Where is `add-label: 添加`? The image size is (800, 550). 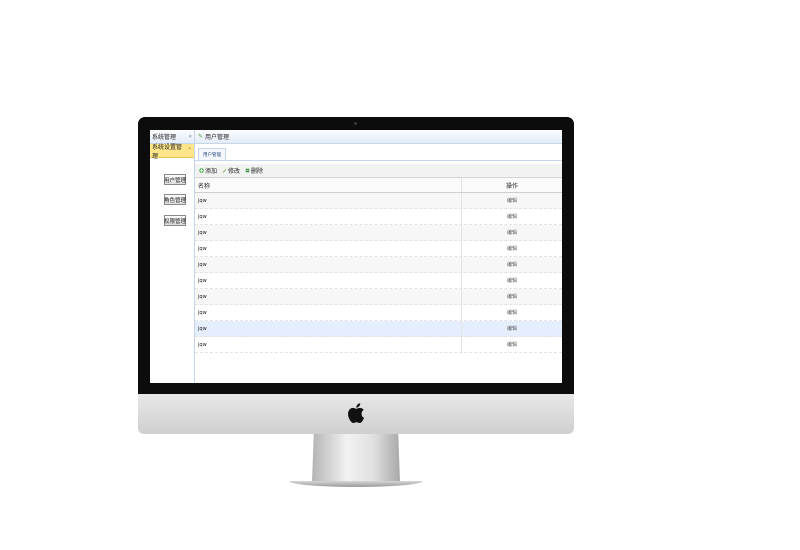
add-label: 添加 is located at coordinates (211, 171).